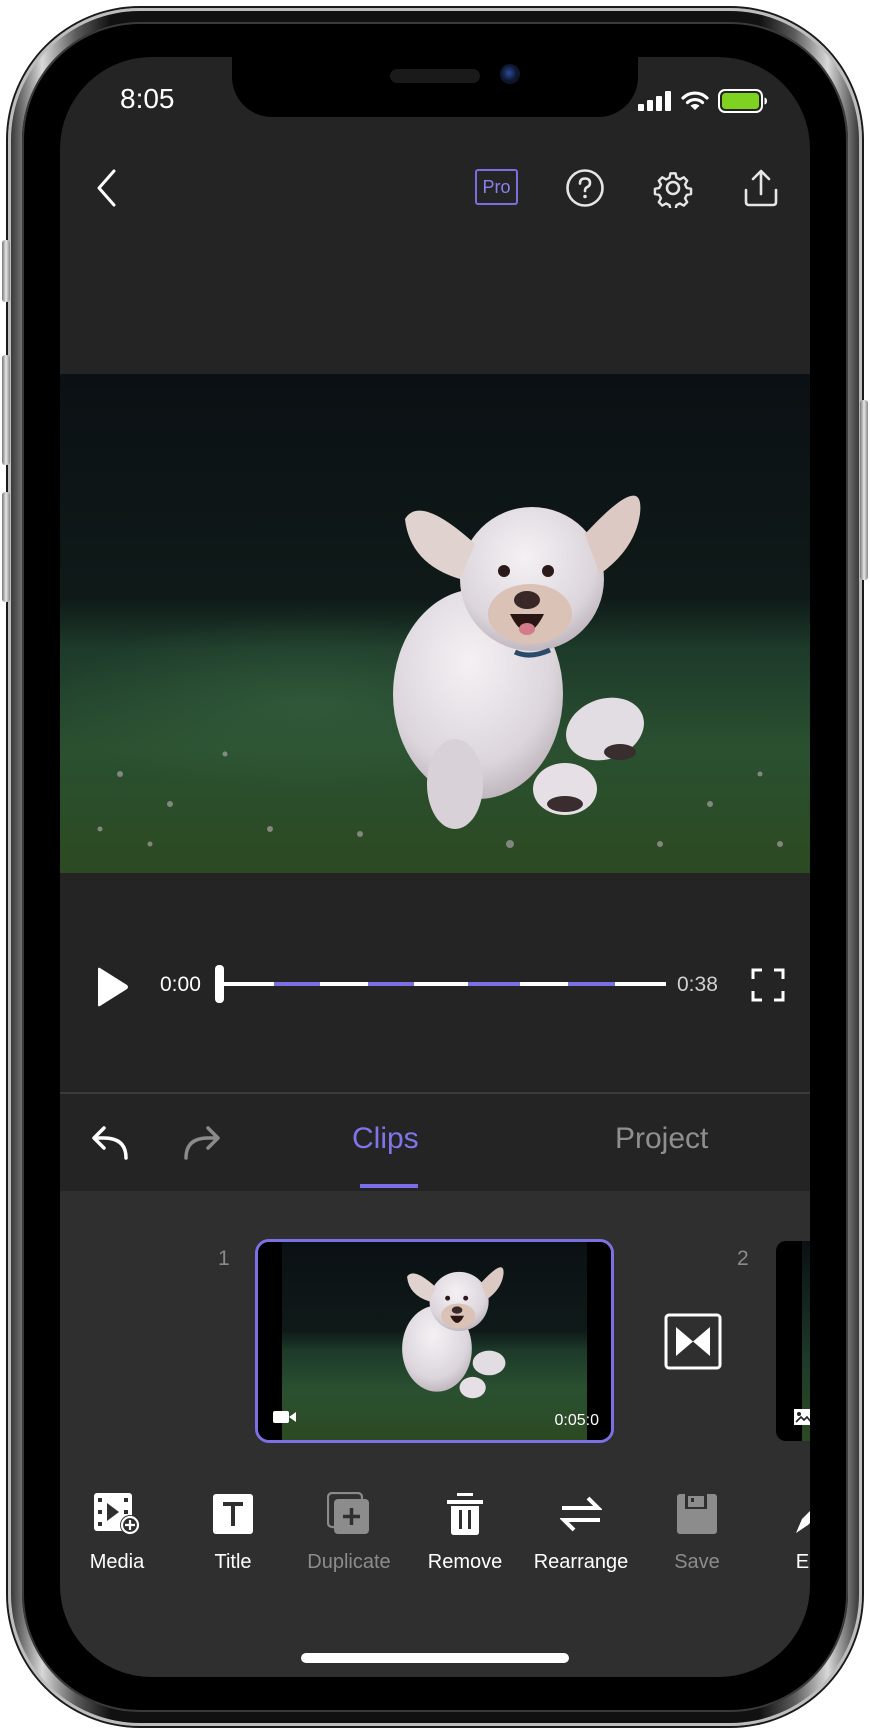  Describe the element at coordinates (219, 984) in the screenshot. I see `playhead-scrubber` at that location.